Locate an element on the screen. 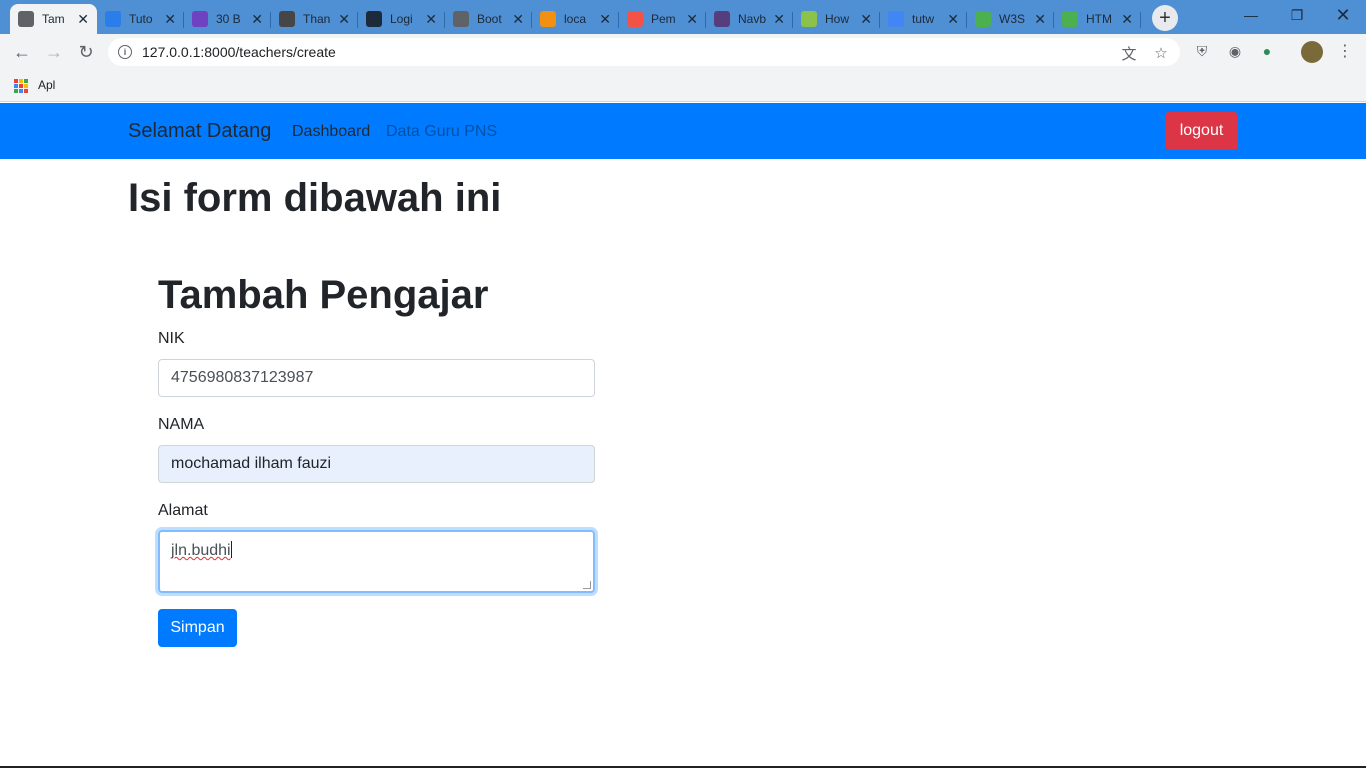  browser-tab: tutw ✕ is located at coordinates (923, 19).